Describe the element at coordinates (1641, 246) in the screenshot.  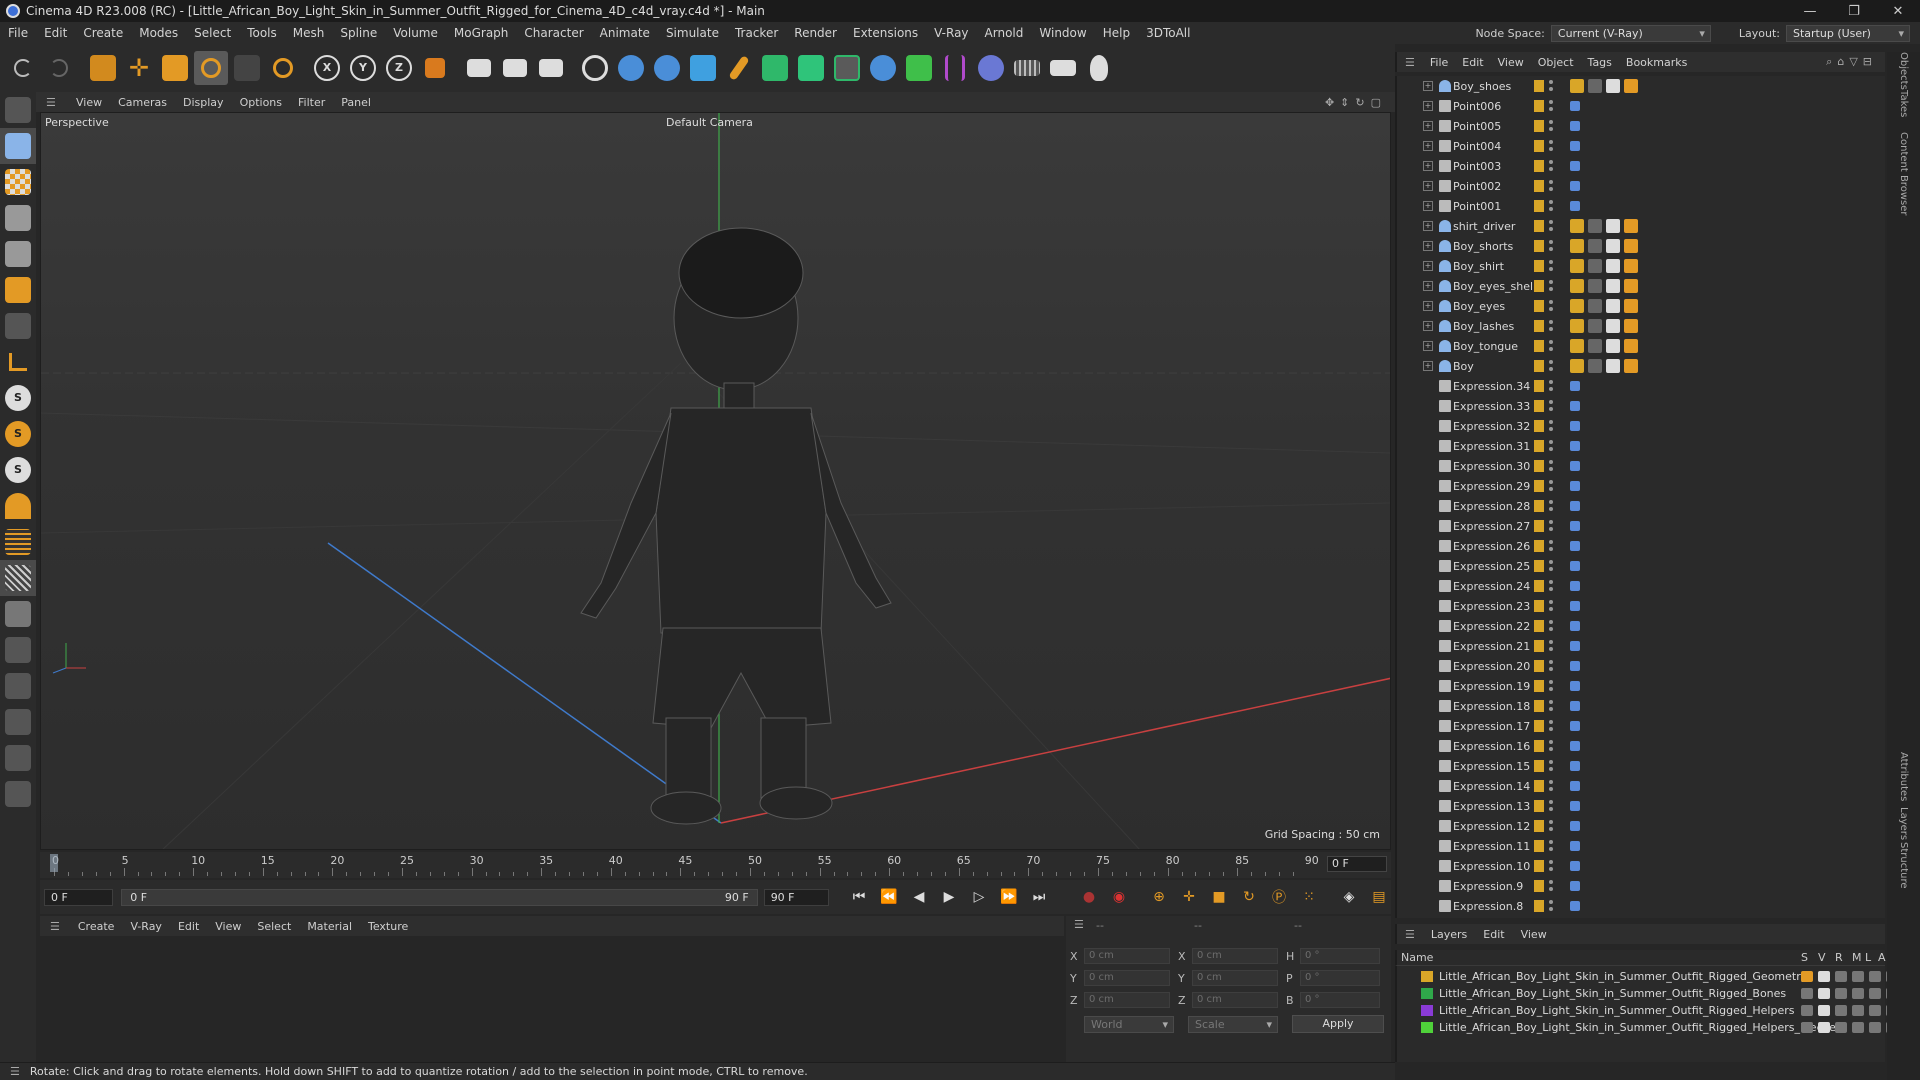
I see `object-row: + Boy_shorts` at that location.